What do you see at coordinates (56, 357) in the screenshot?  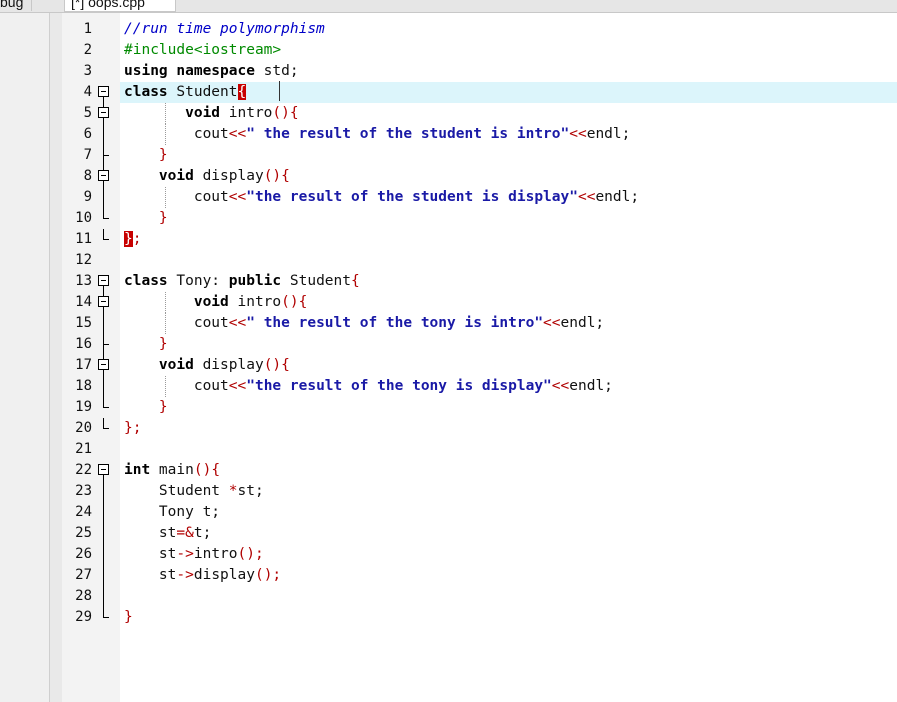 I see `panel-splitter` at bounding box center [56, 357].